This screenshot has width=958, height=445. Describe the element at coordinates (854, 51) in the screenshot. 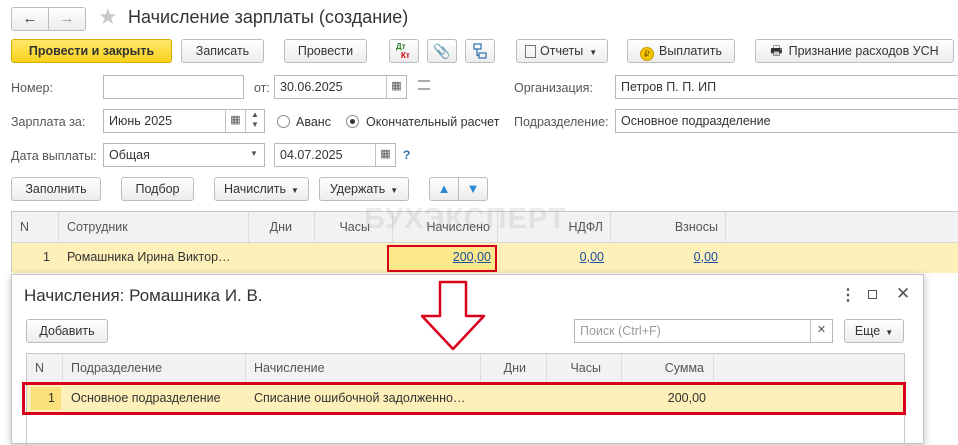

I see `usn-expense-button: 🖶 Признание расходов УСН` at that location.